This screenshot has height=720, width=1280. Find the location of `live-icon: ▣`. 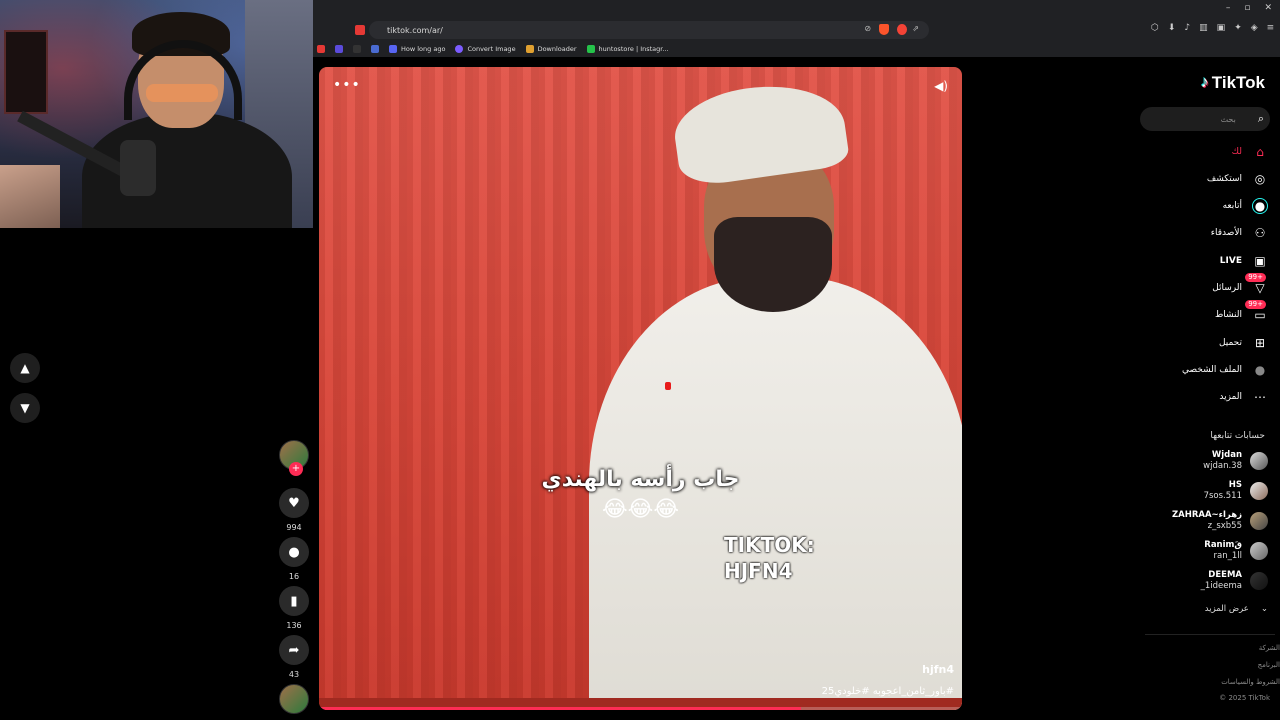

live-icon: ▣ is located at coordinates (1260, 261).